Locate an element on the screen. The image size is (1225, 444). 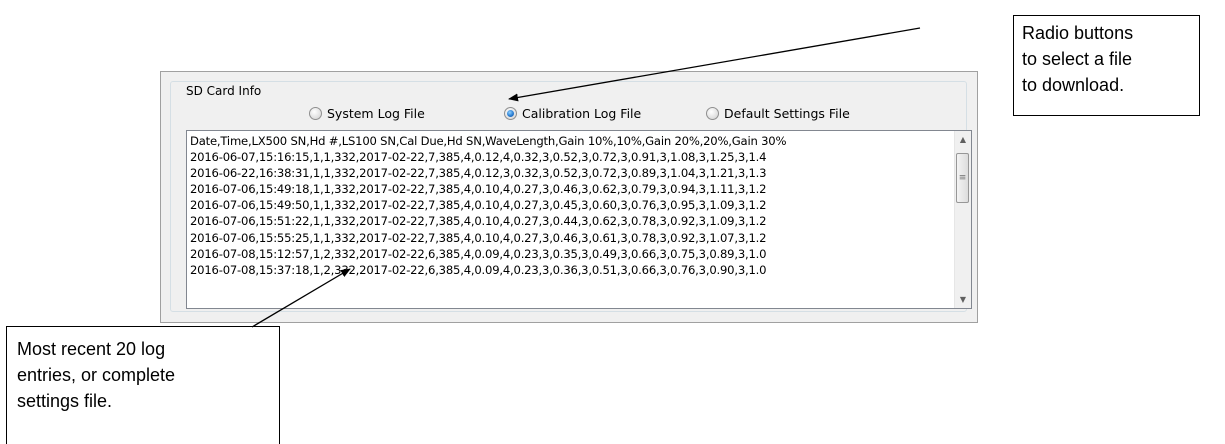
arrow-to-log is located at coordinates (301, 298).